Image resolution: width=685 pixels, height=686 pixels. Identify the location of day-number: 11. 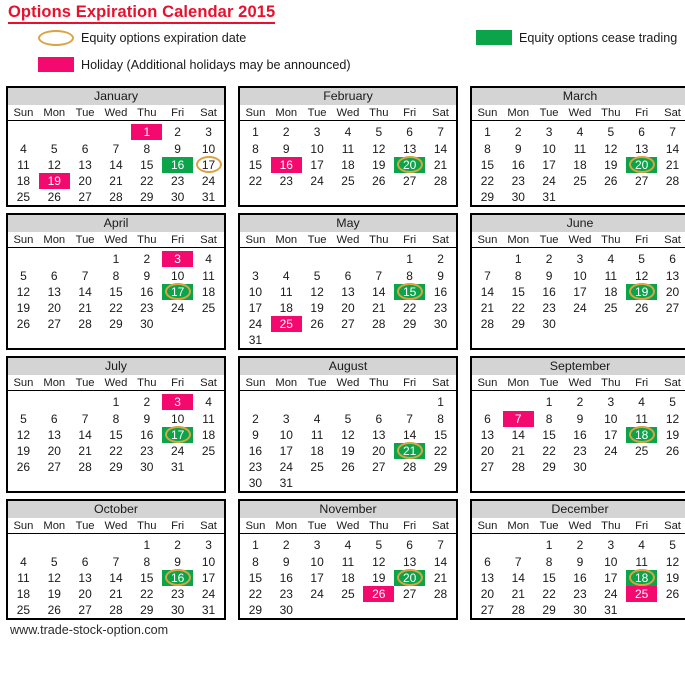
(641, 419).